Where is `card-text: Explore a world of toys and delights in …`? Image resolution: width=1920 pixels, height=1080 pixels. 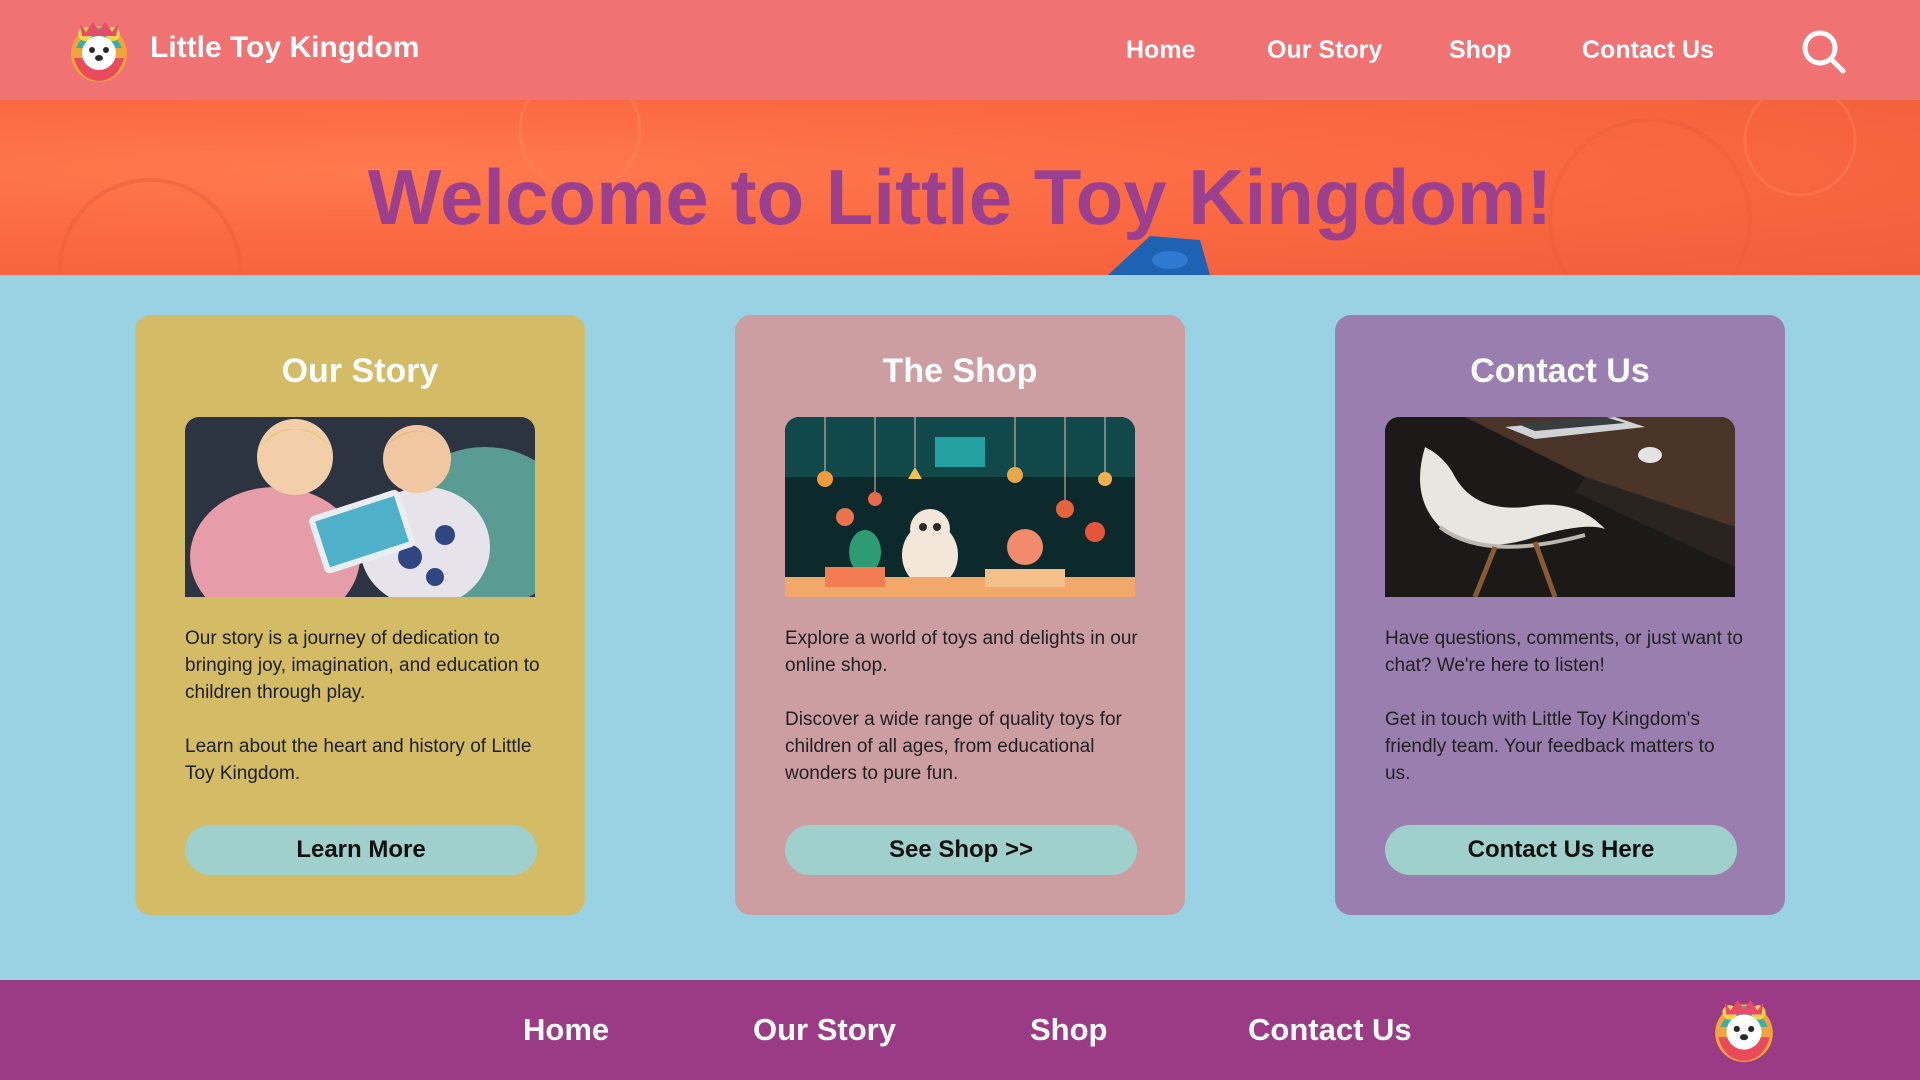
card-text: Explore a world of toys and delights in … is located at coordinates (961, 652).